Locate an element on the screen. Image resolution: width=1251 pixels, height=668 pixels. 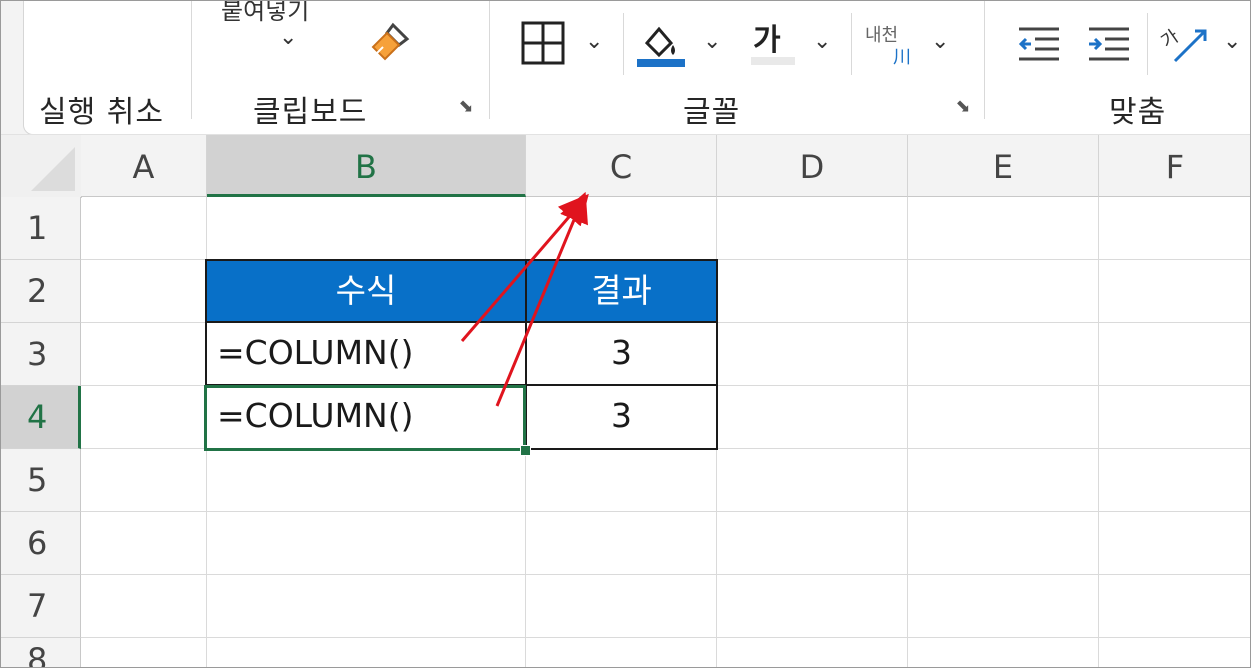
row-header-7: 7 is located at coordinates (41, 606).